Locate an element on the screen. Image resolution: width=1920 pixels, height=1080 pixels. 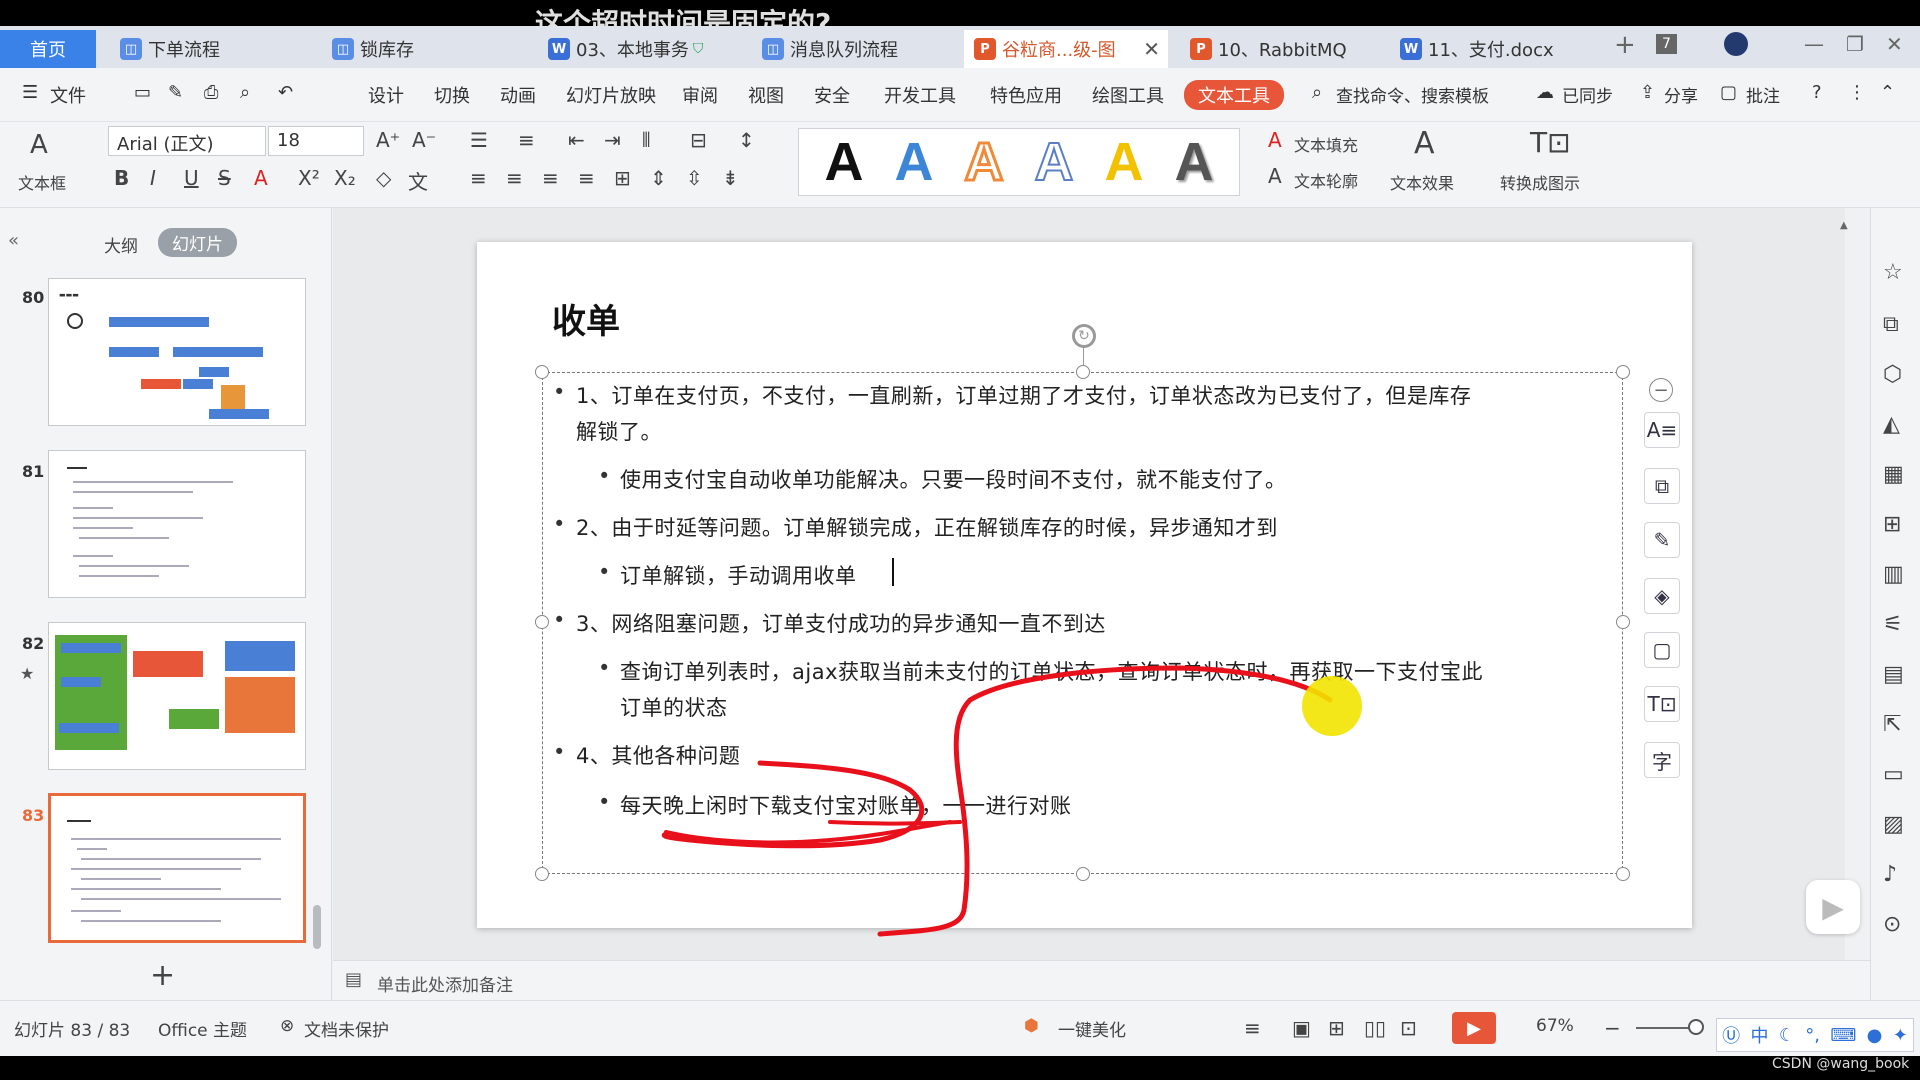
bullet-level2: 订单解锁，手动调用收单 is located at coordinates (727, 575).